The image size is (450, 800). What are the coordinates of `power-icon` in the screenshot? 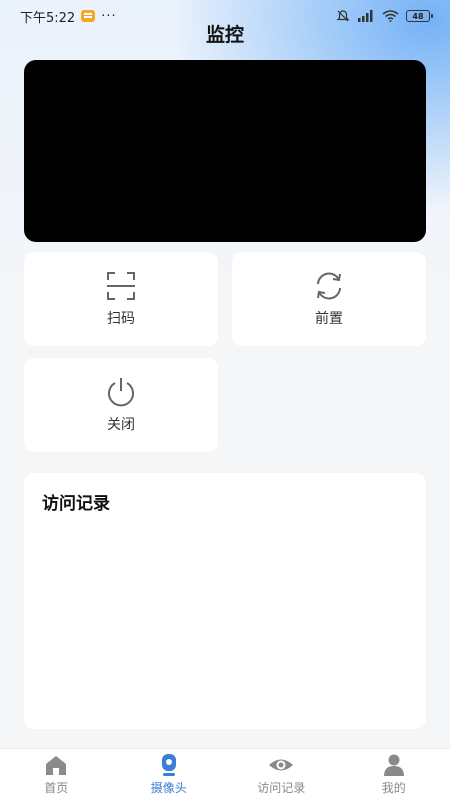 It's located at (121, 392).